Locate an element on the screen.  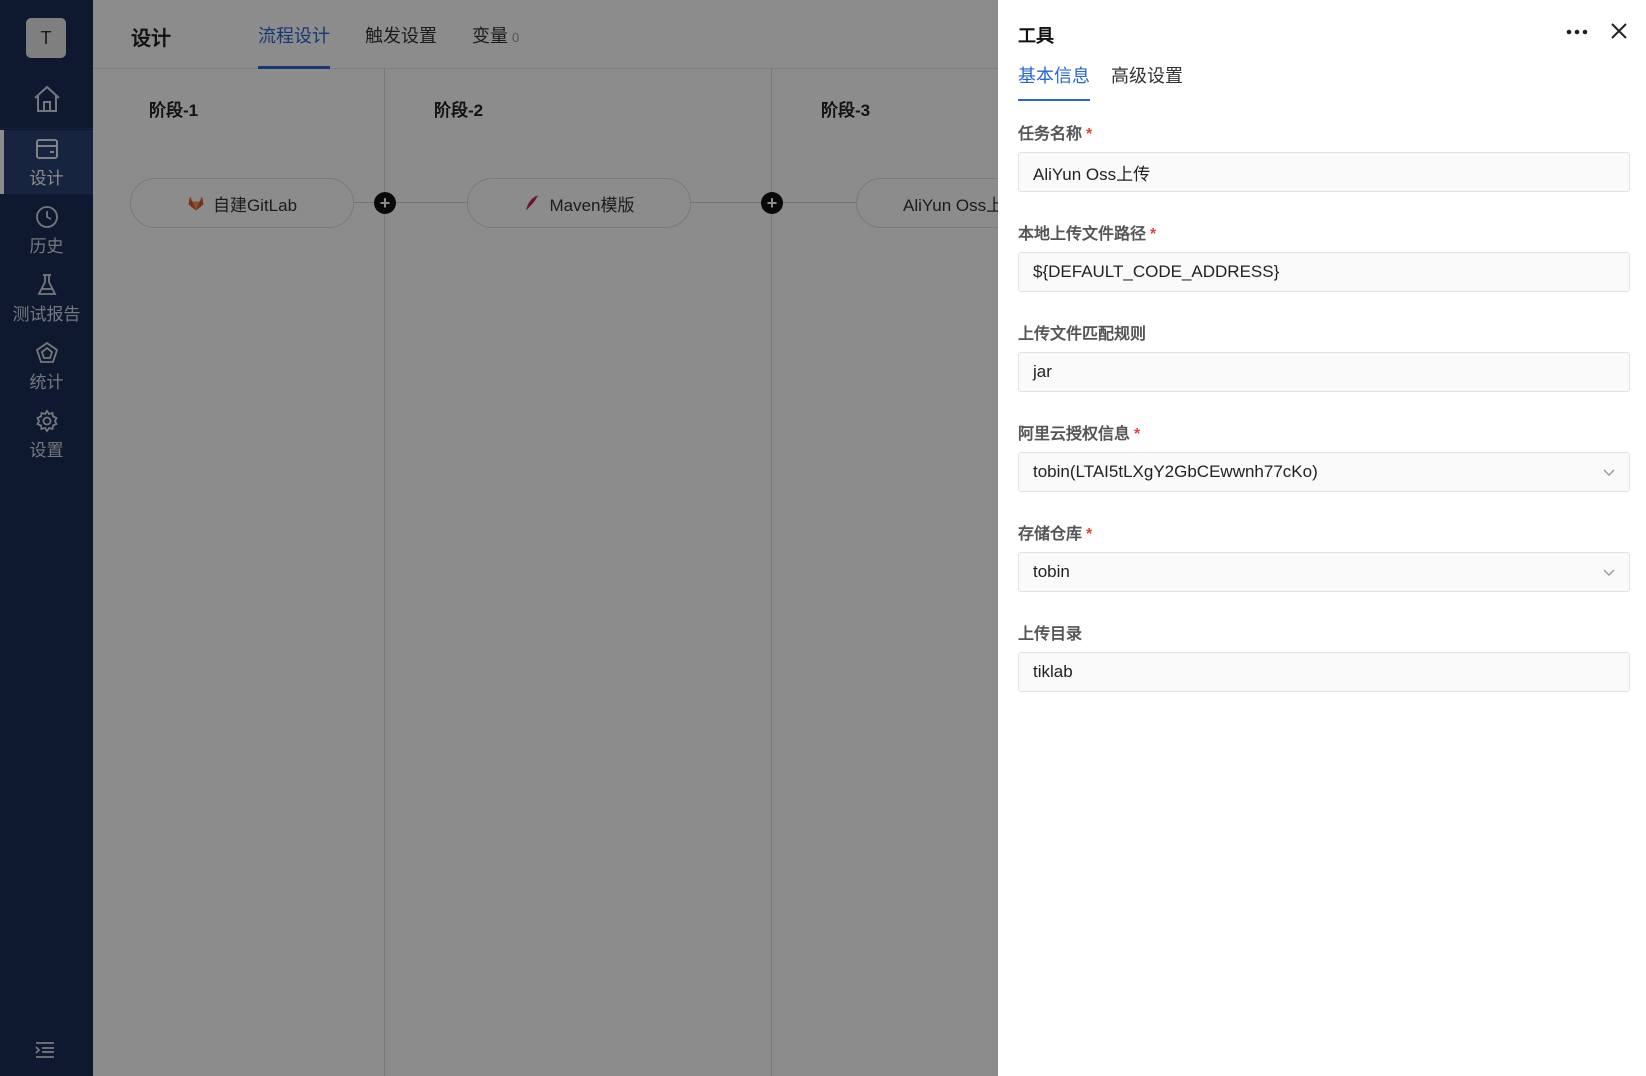
more-options-icon is located at coordinates (1577, 32).